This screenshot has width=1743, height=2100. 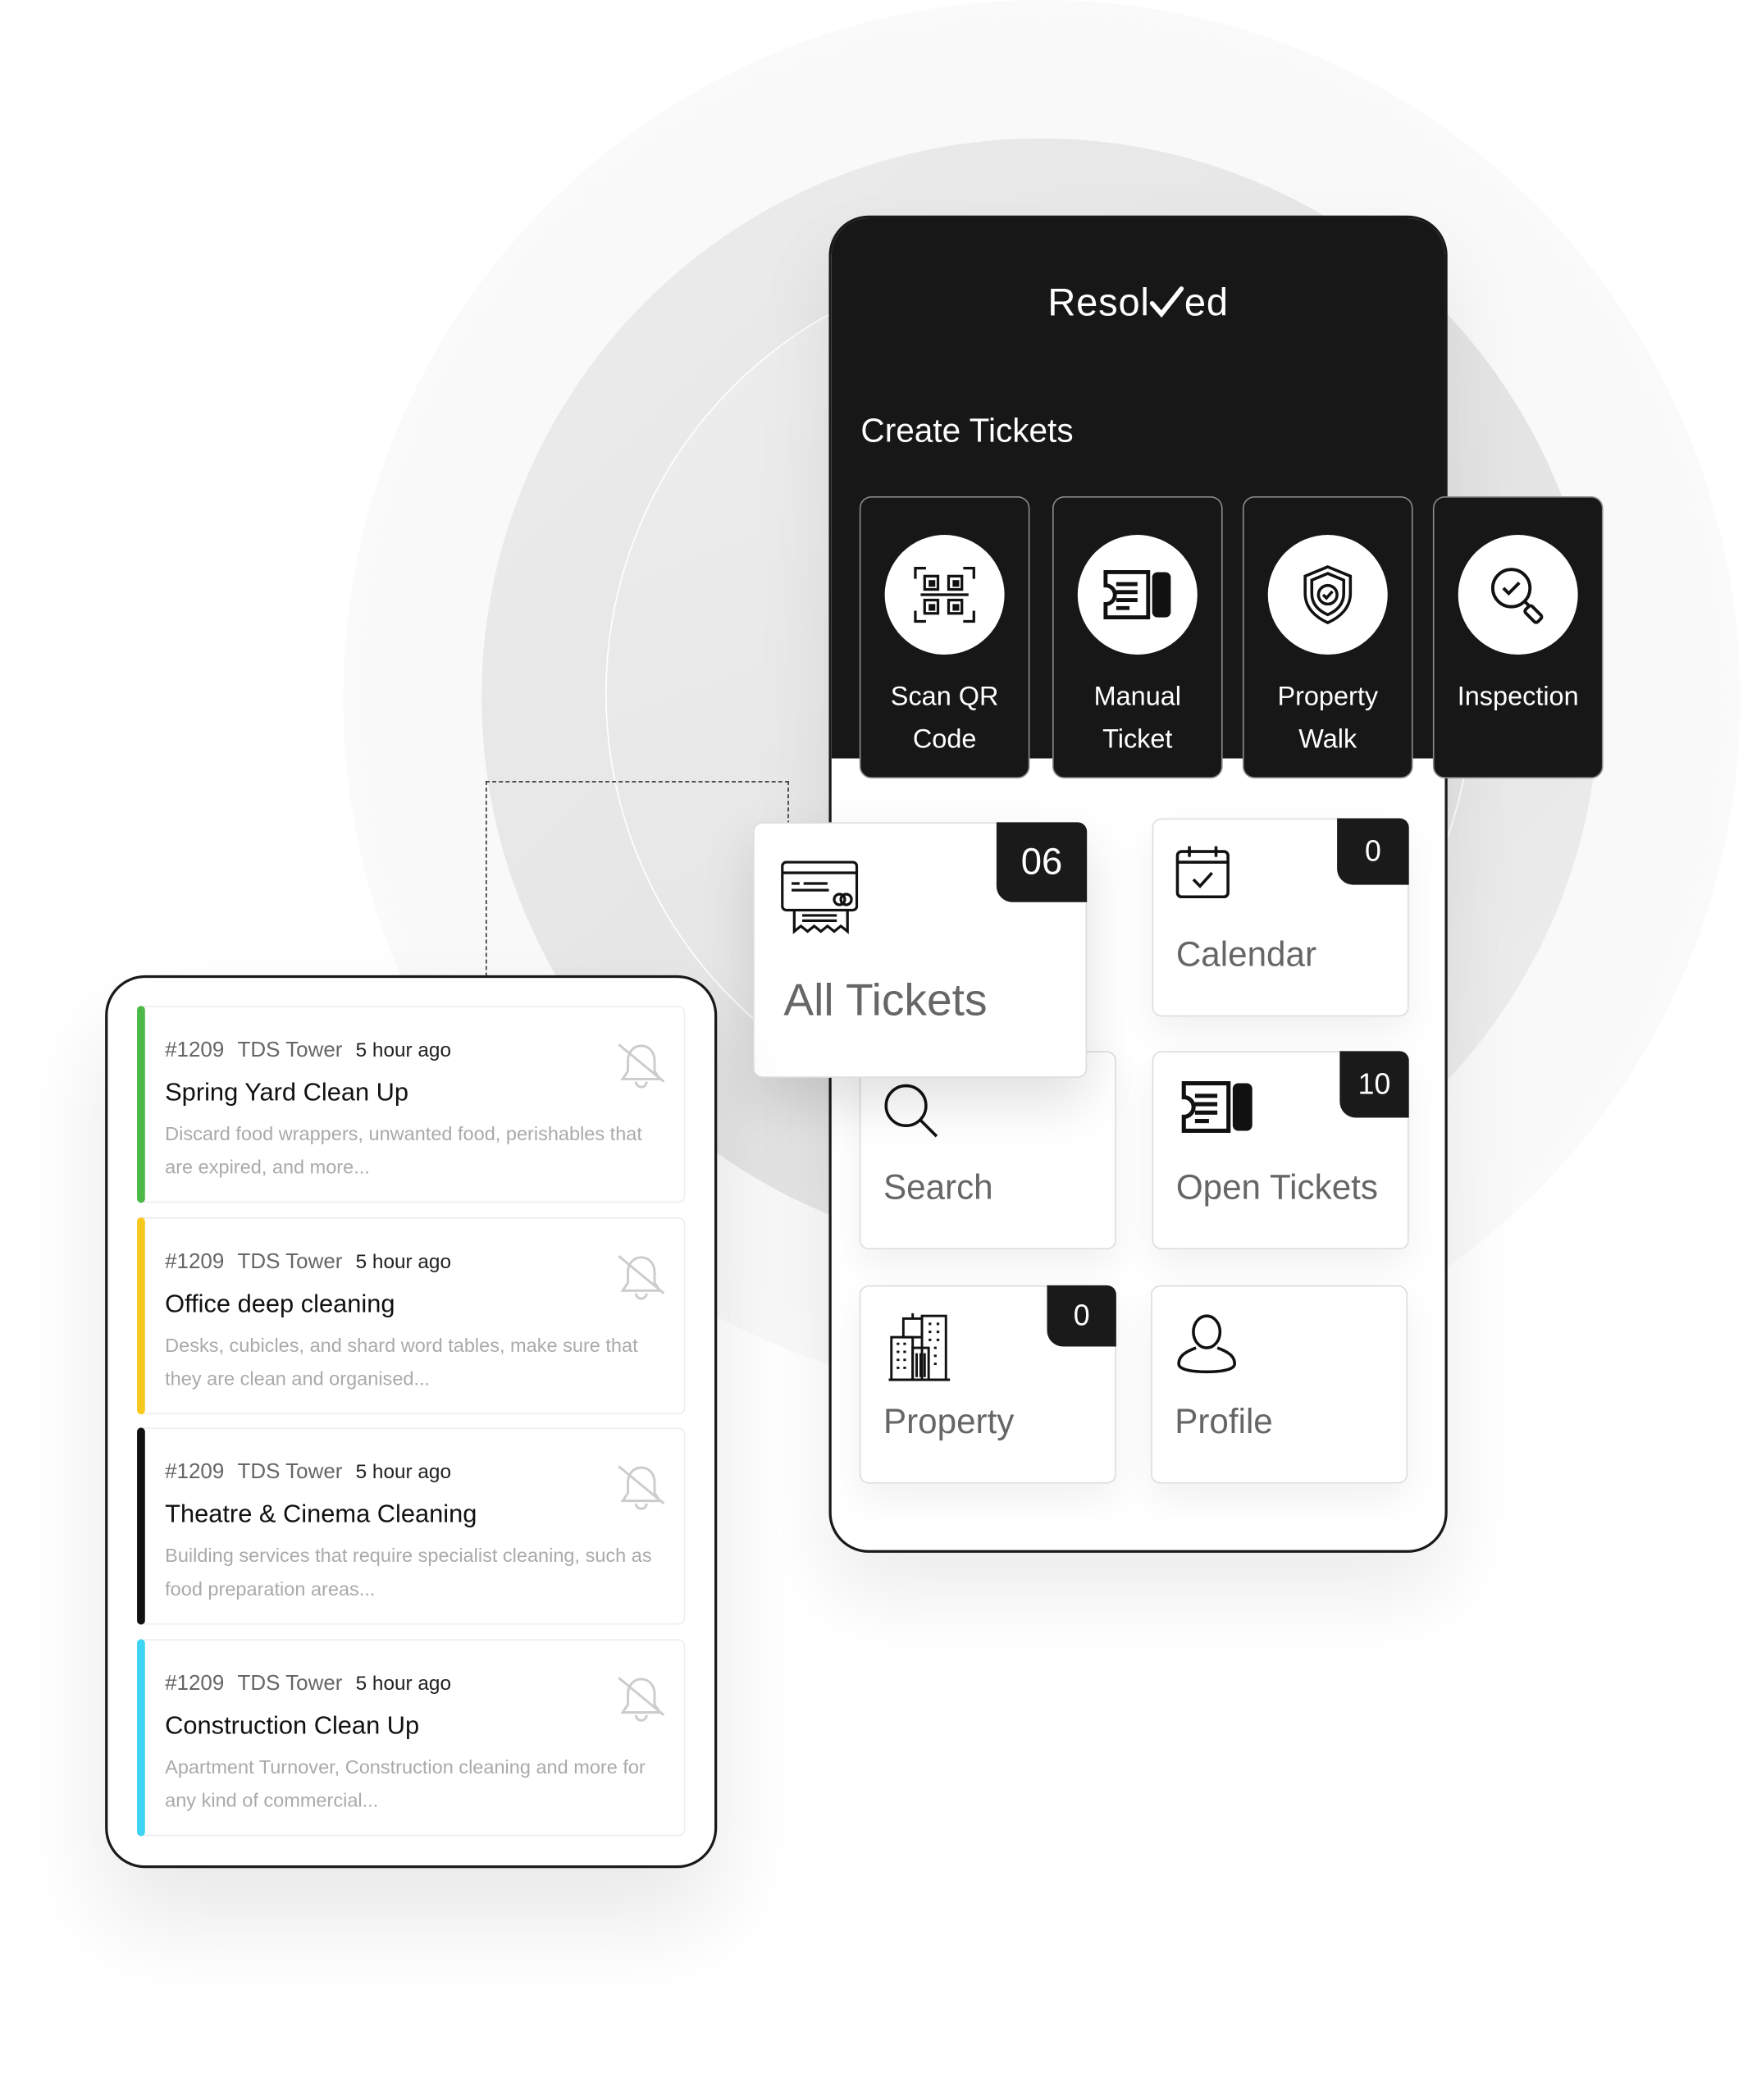 What do you see at coordinates (987, 1385) in the screenshot?
I see `tile-property: 0 Property` at bounding box center [987, 1385].